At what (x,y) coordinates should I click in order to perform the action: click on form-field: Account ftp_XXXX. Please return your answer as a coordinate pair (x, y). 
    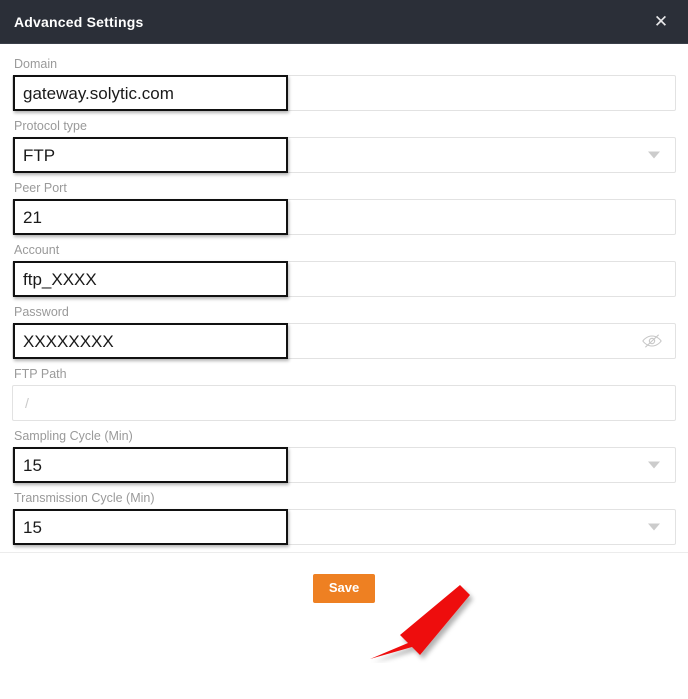
    Looking at the image, I should click on (344, 269).